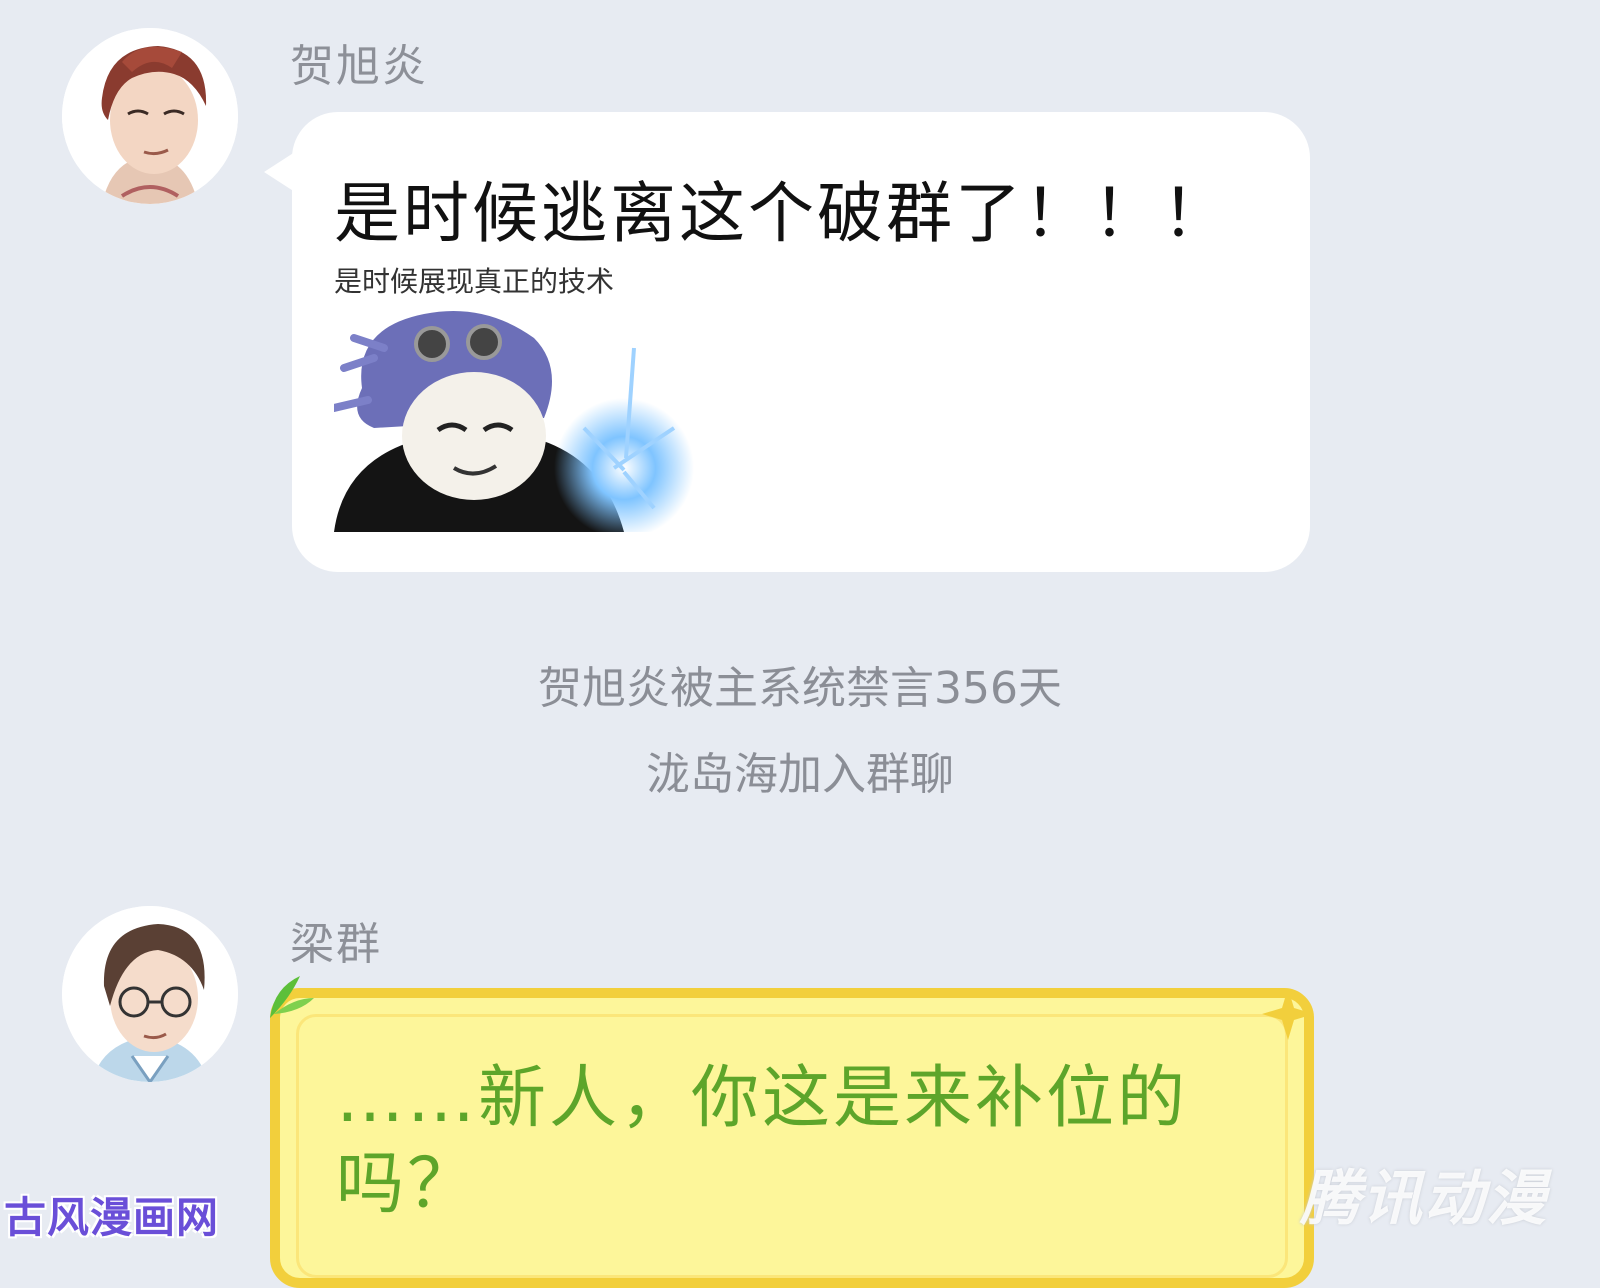 The height and width of the screenshot is (1288, 1600). I want to click on watermark-site-logo: 古风漫画网, so click(112, 1217).